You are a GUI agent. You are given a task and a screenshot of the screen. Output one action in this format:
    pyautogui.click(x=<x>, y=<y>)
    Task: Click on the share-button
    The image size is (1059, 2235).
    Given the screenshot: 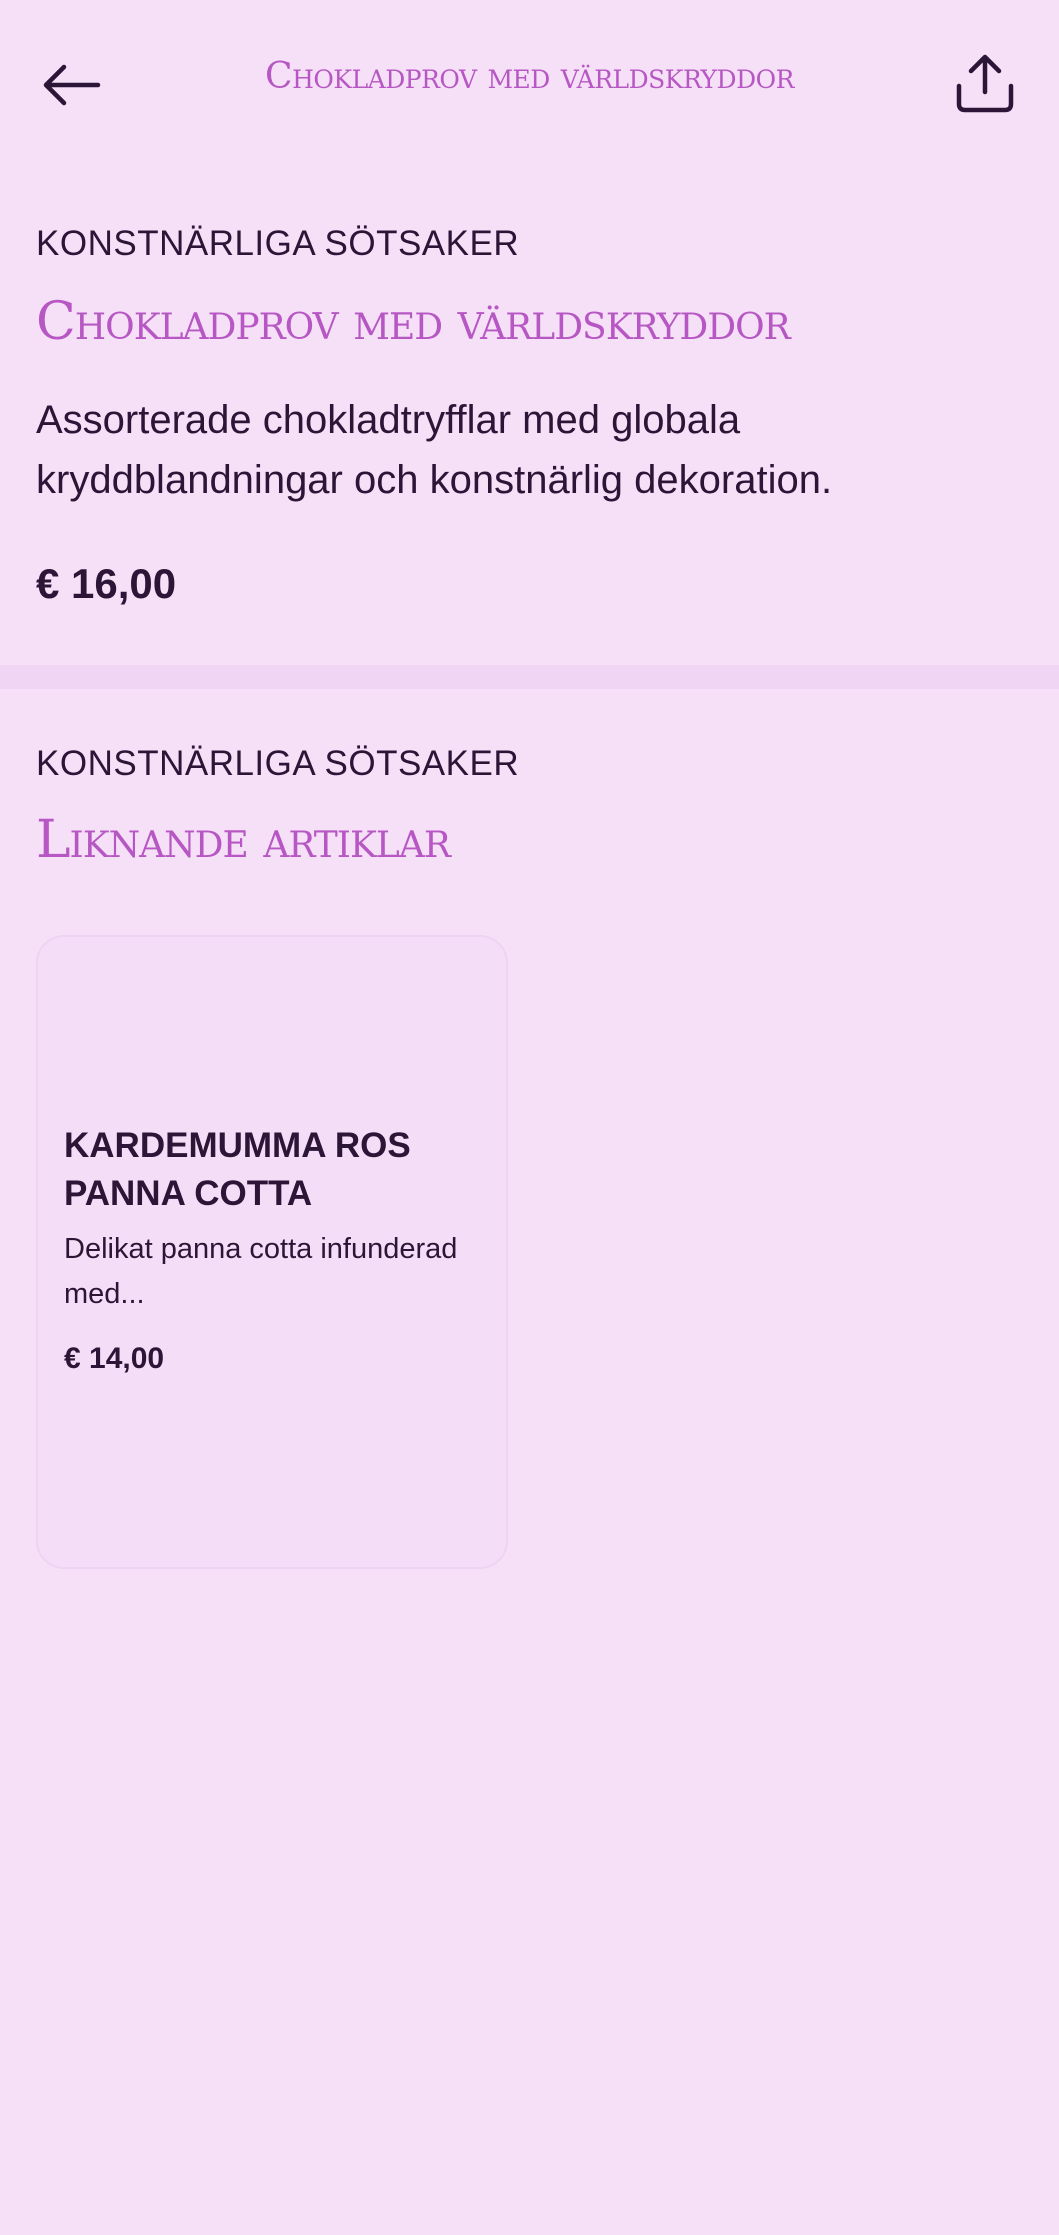 What is the action you would take?
    pyautogui.click(x=985, y=84)
    